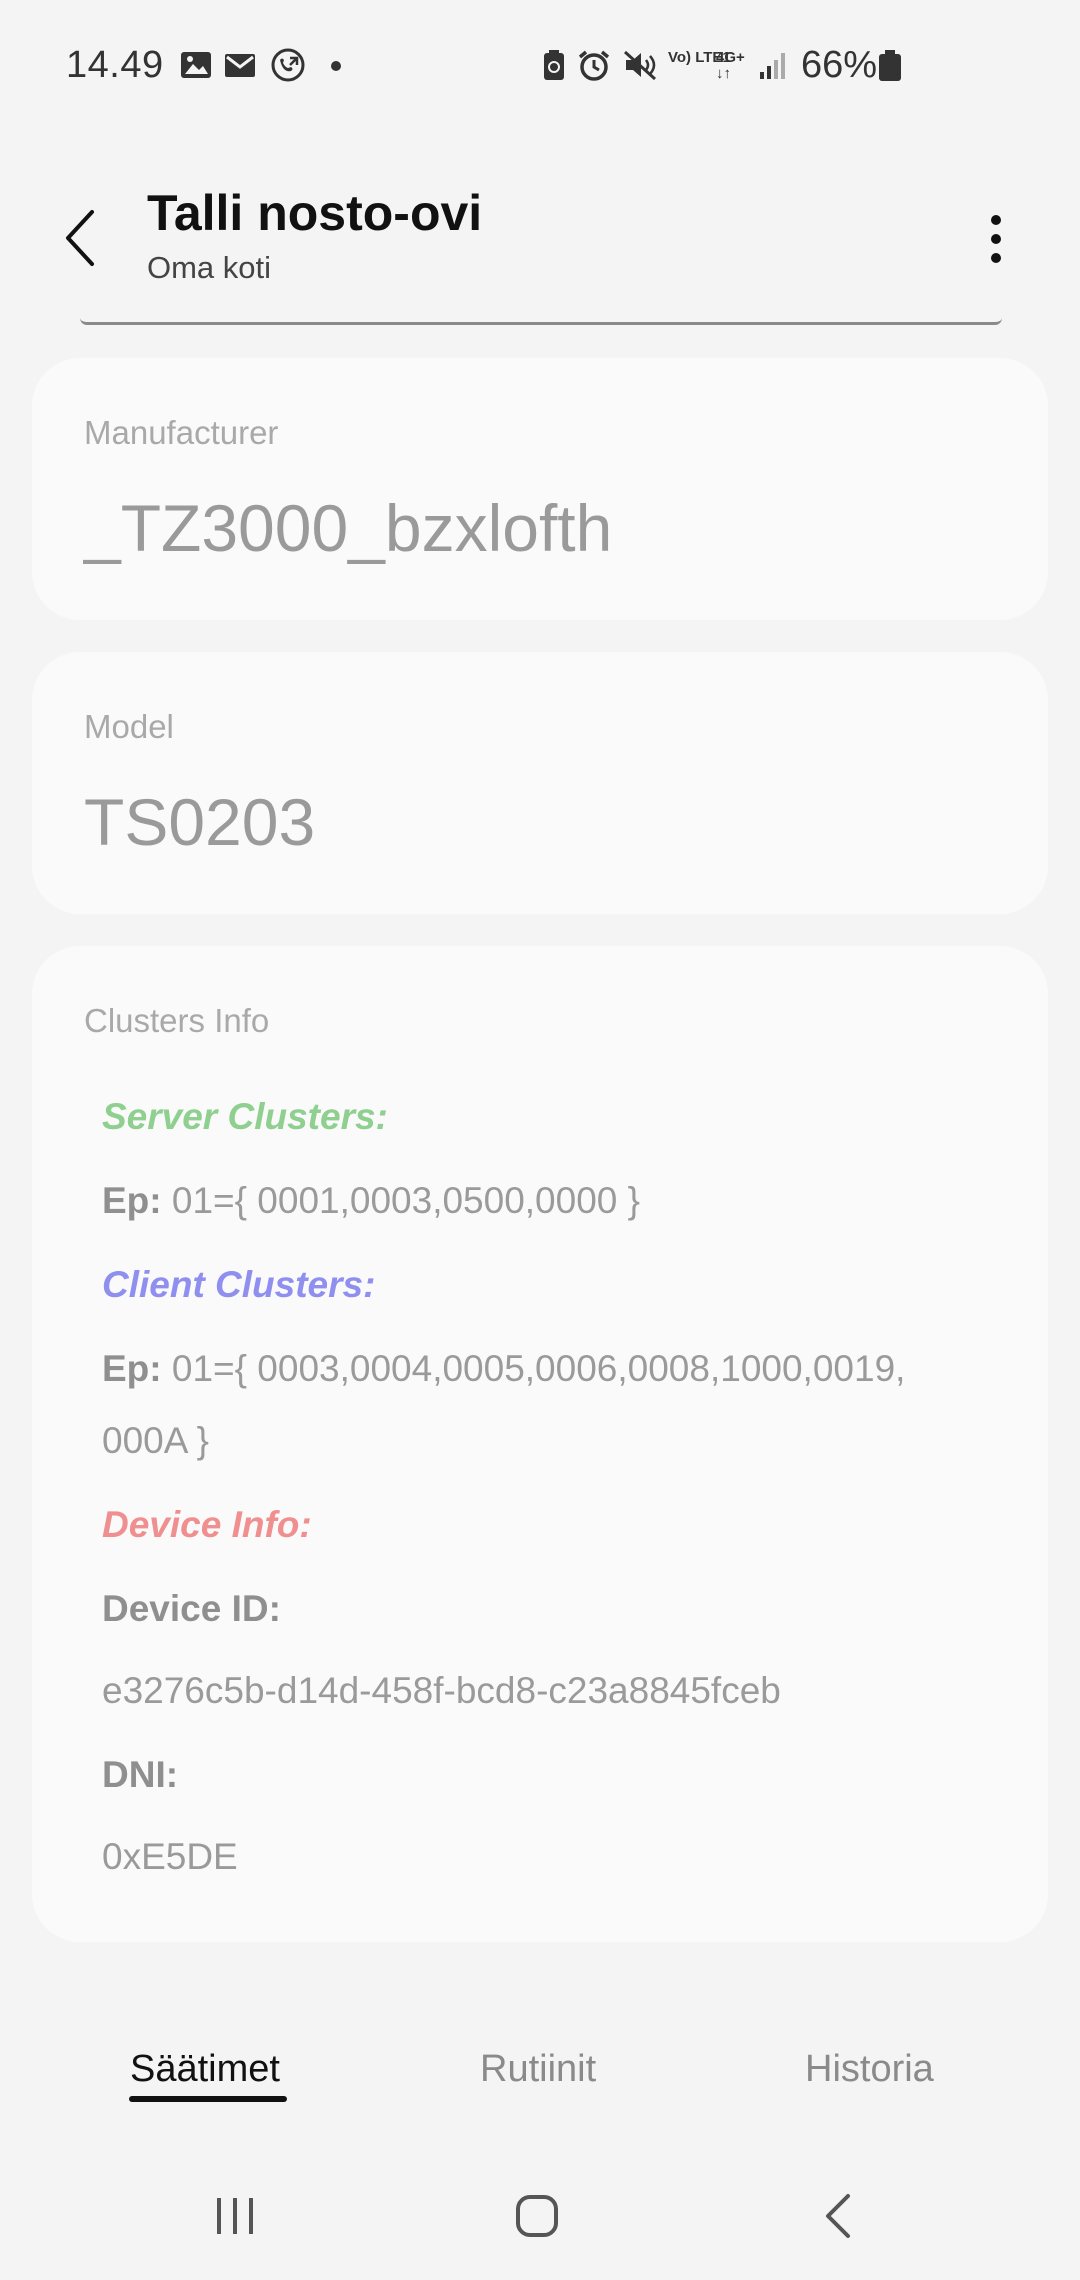  Describe the element at coordinates (240, 65) in the screenshot. I see `mail-icon` at that location.